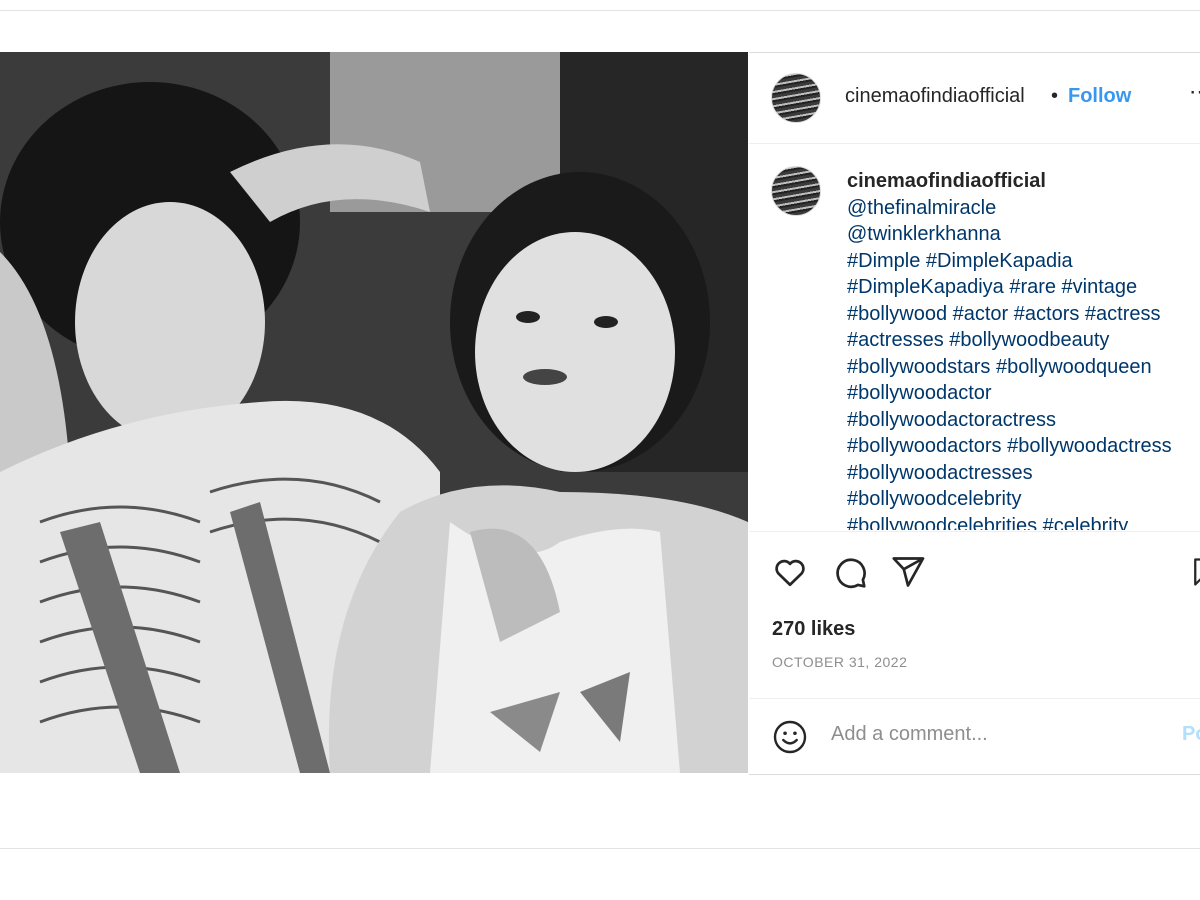 This screenshot has height=900, width=1200. I want to click on header-username: cinemaofindiaofficial, so click(935, 96).